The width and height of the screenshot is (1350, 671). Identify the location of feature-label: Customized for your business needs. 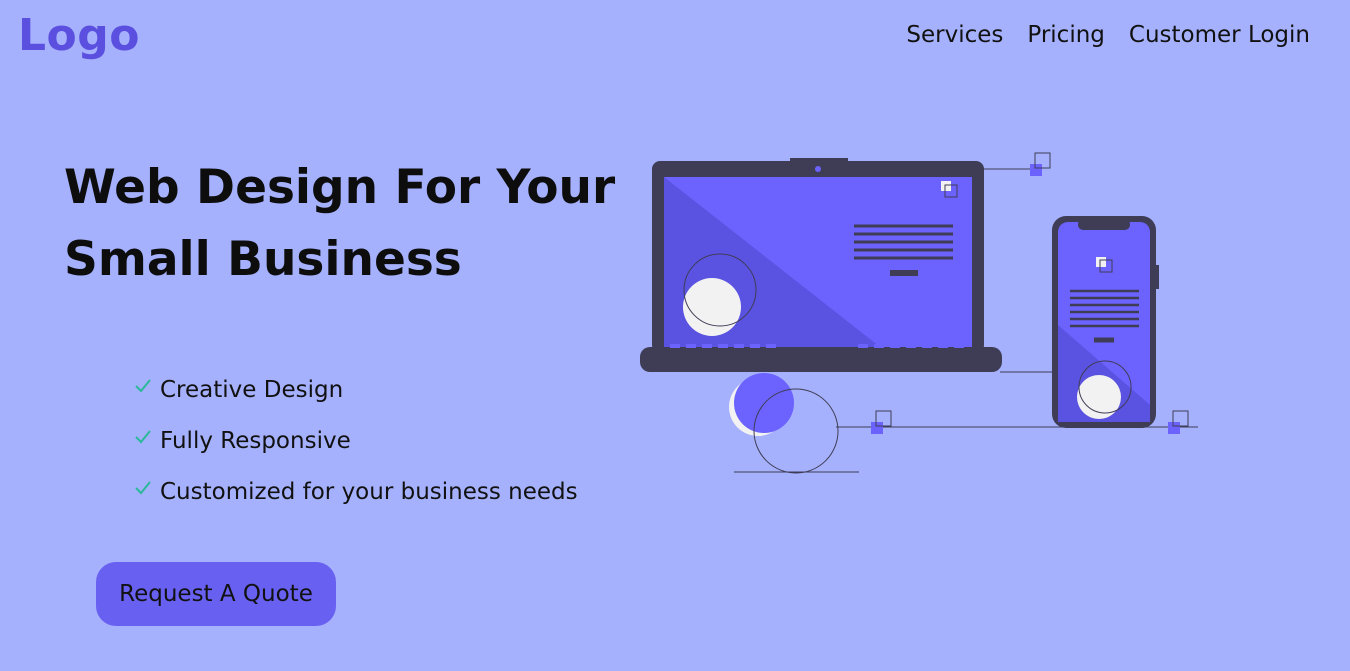
(369, 491).